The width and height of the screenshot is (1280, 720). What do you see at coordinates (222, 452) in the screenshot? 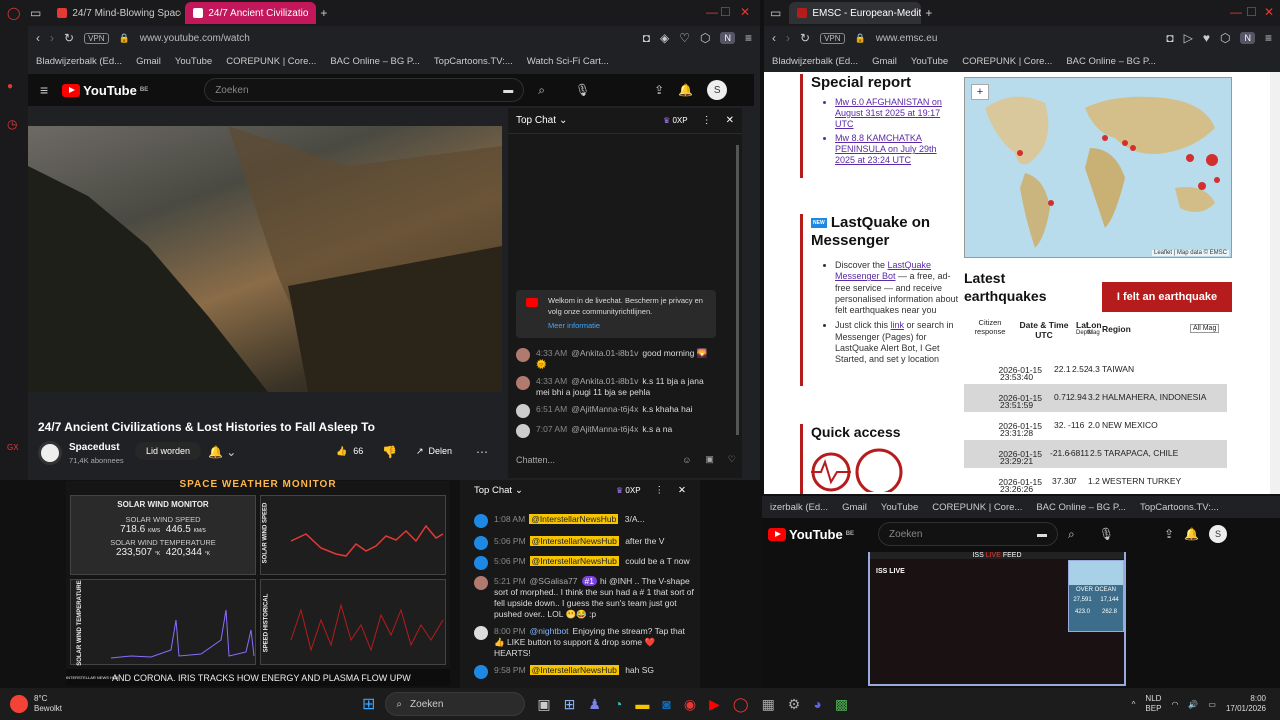
I see `notification-bell-icon: 🔔 ⌄` at bounding box center [222, 452].